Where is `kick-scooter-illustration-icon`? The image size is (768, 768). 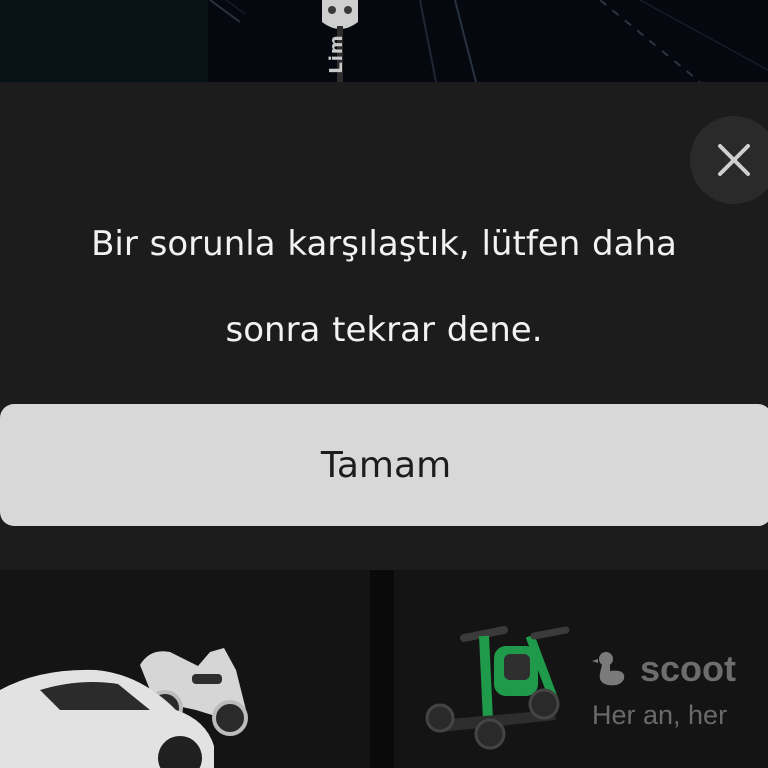 kick-scooter-illustration-icon is located at coordinates (497, 688).